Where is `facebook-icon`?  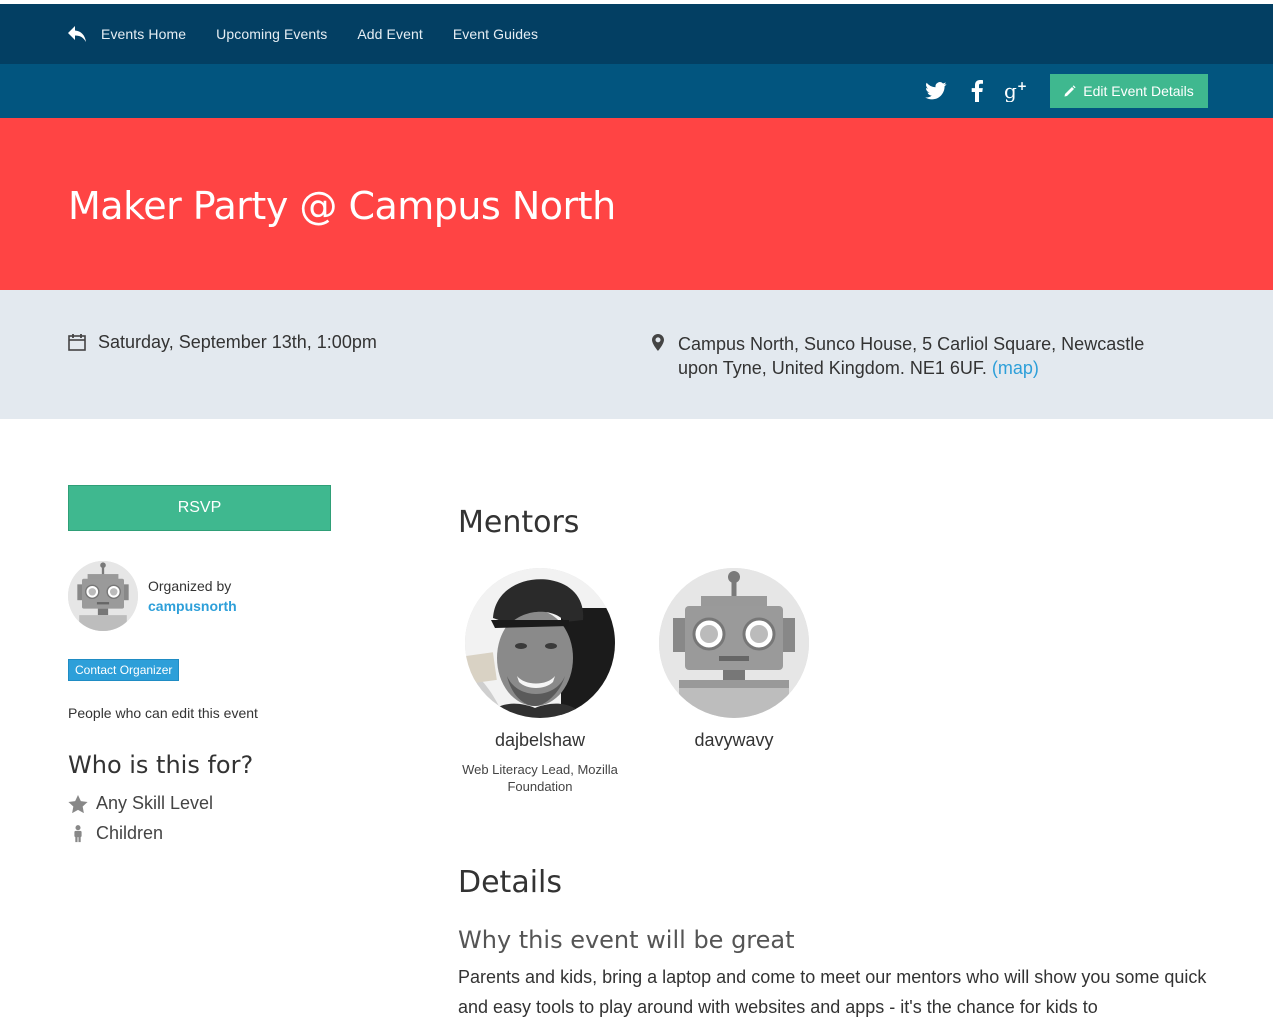
facebook-icon is located at coordinates (977, 91).